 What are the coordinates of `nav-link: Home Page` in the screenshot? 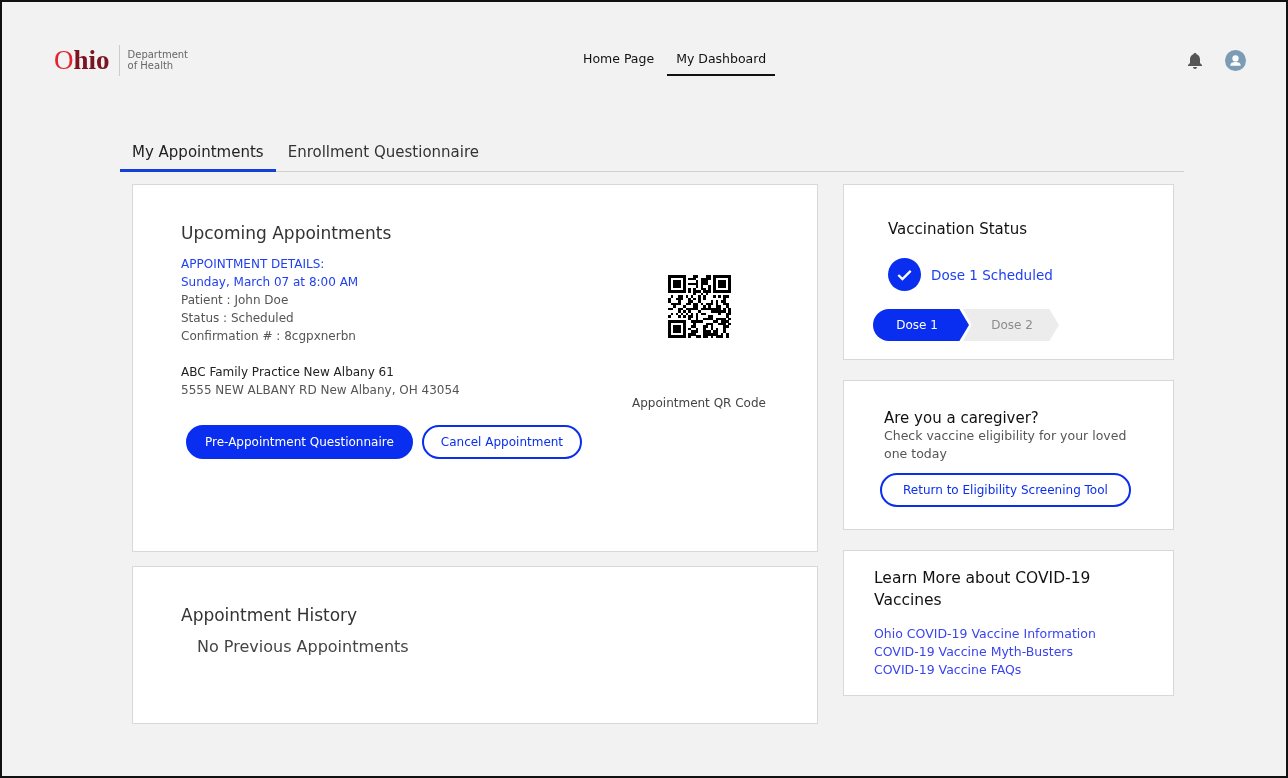 It's located at (619, 60).